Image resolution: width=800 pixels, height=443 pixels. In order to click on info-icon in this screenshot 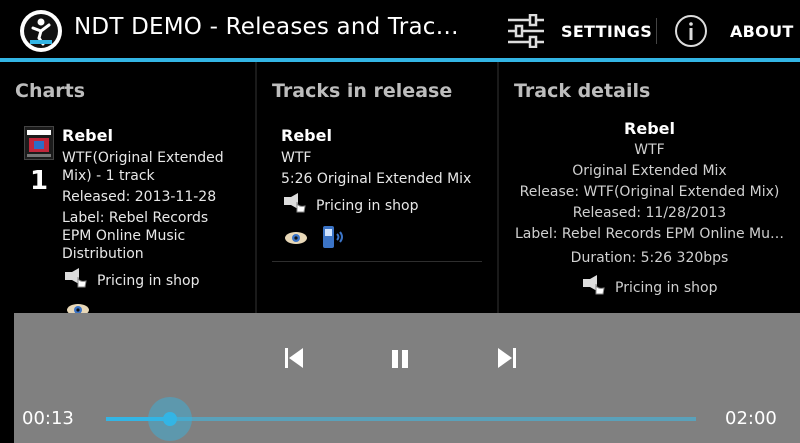, I will do `click(691, 33)`.